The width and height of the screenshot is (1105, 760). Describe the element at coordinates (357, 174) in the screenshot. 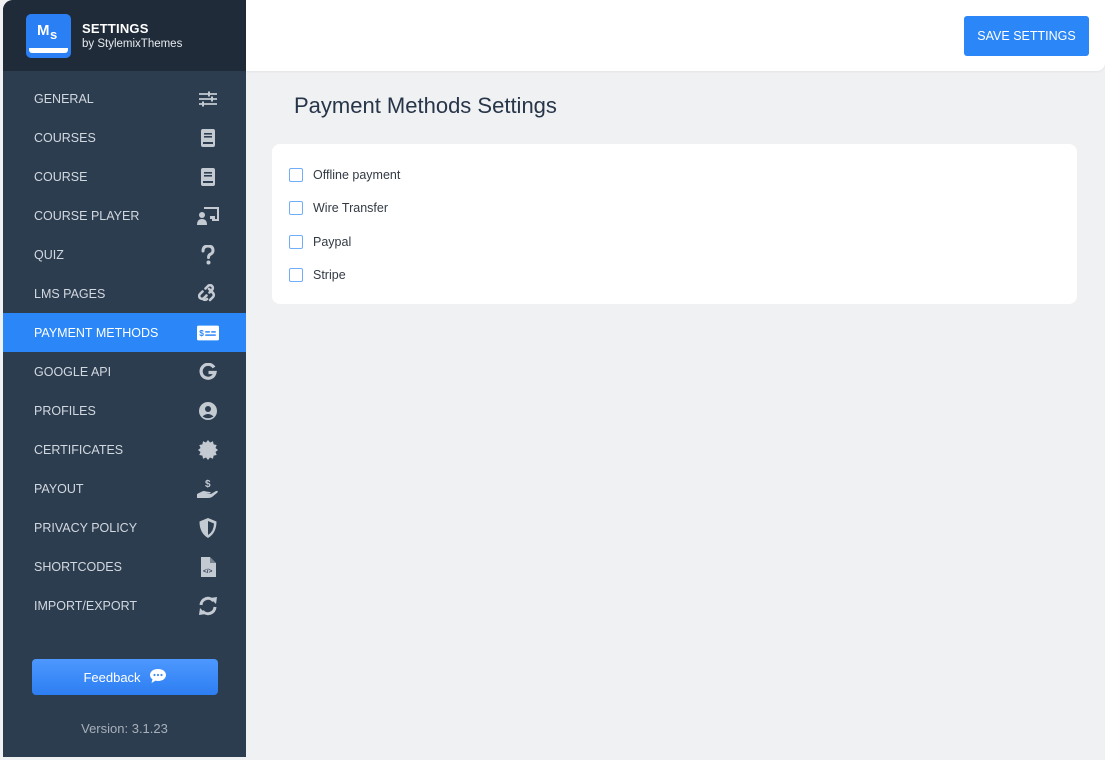

I see `option-label: Offline payment` at that location.